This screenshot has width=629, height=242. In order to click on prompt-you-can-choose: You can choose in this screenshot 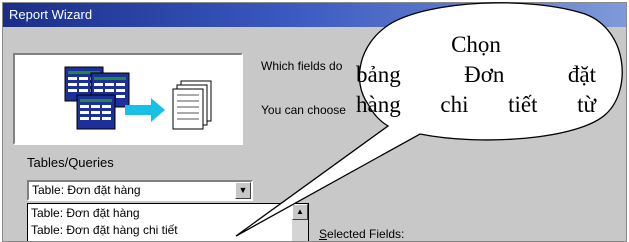, I will do `click(303, 110)`.